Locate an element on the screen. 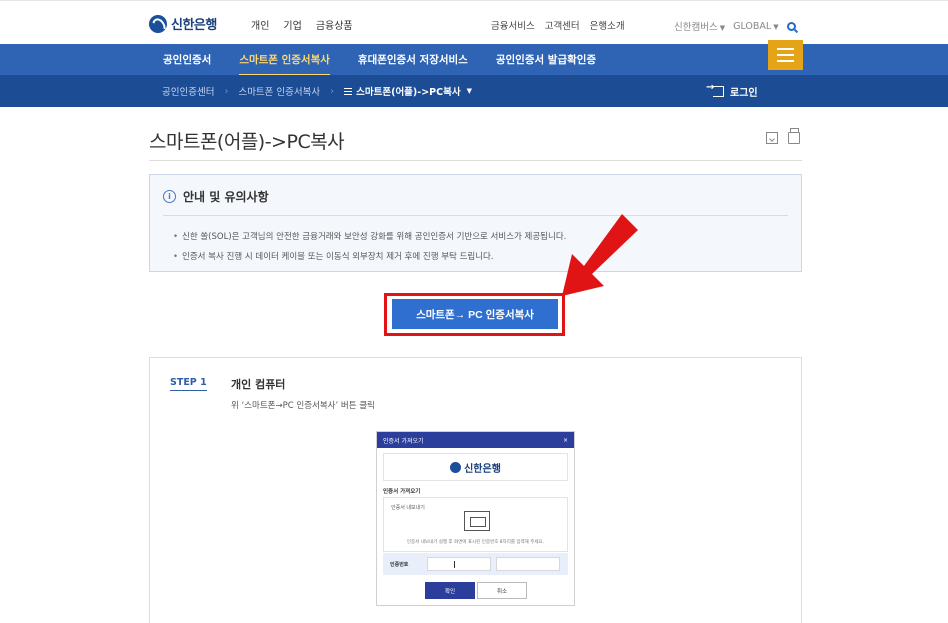 The width and height of the screenshot is (948, 623). login-icon is located at coordinates (715, 89).